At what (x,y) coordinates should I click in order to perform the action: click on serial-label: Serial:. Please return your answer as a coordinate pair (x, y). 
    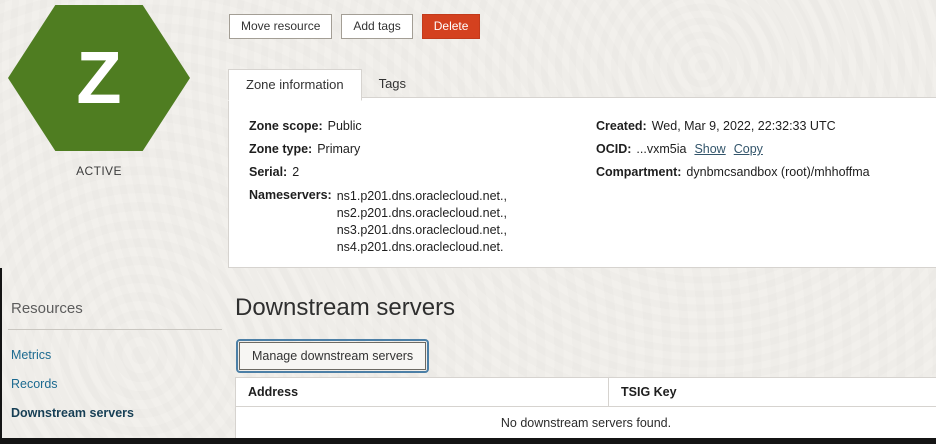
    Looking at the image, I should click on (268, 172).